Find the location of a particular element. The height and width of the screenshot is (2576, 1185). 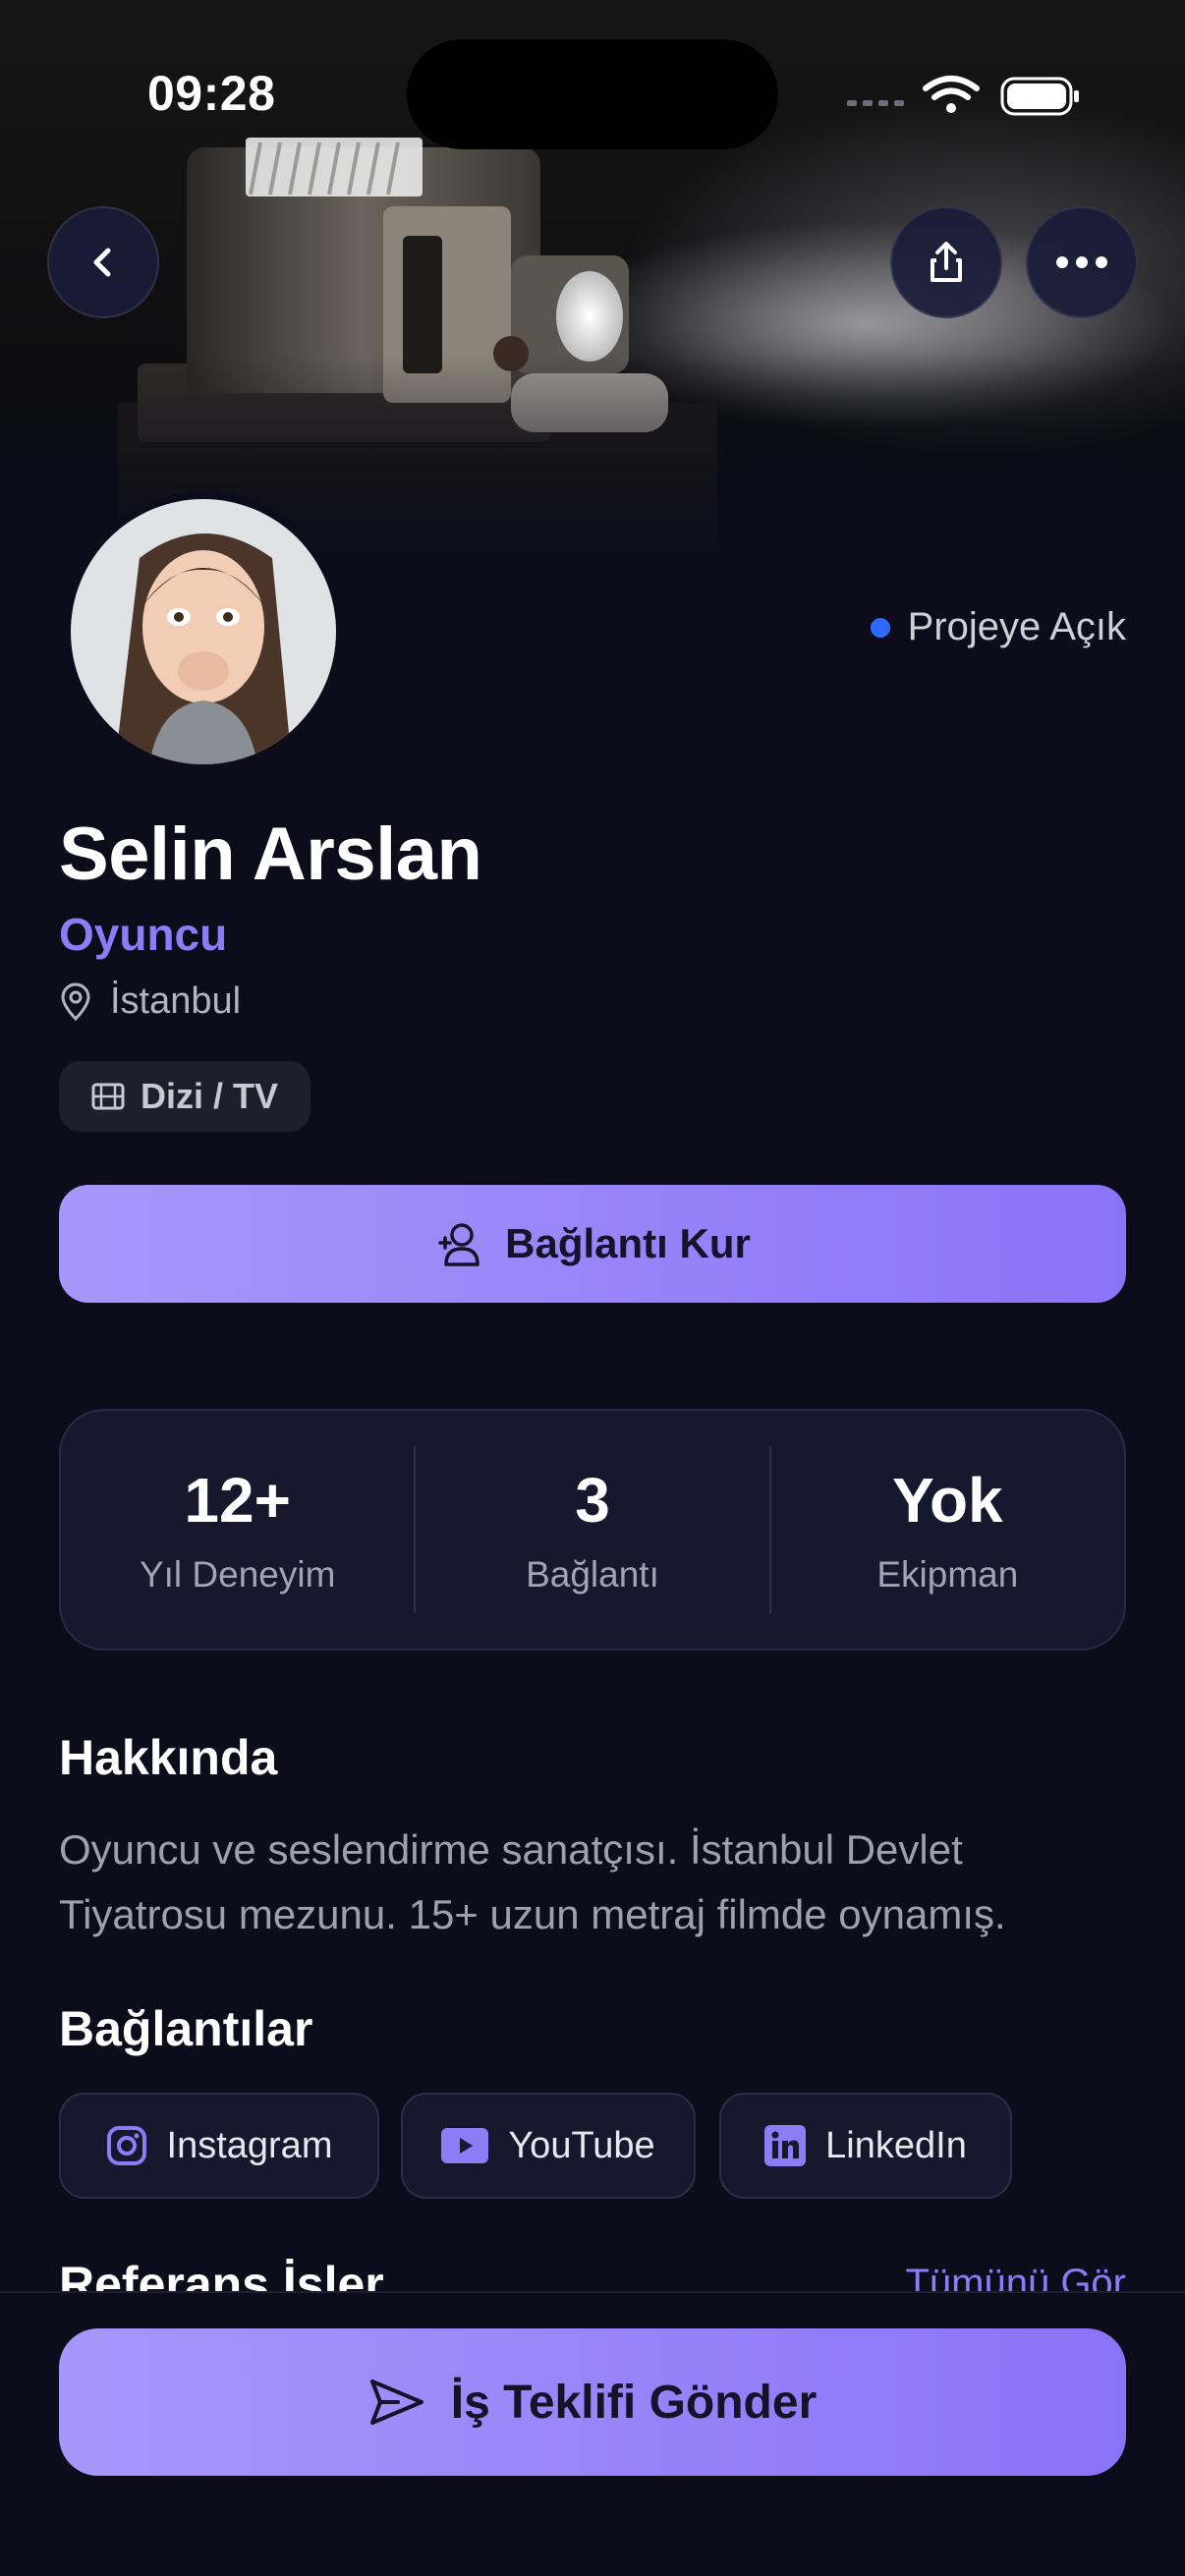

status-dot is located at coordinates (880, 627).